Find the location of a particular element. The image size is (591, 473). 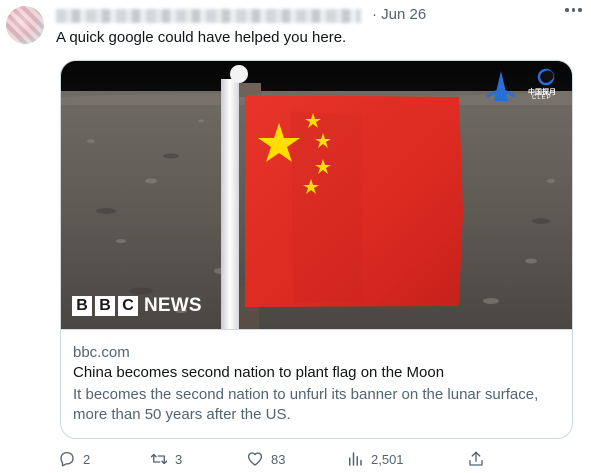

clep-logo: 中国探月 CLEP is located at coordinates (524, 86).